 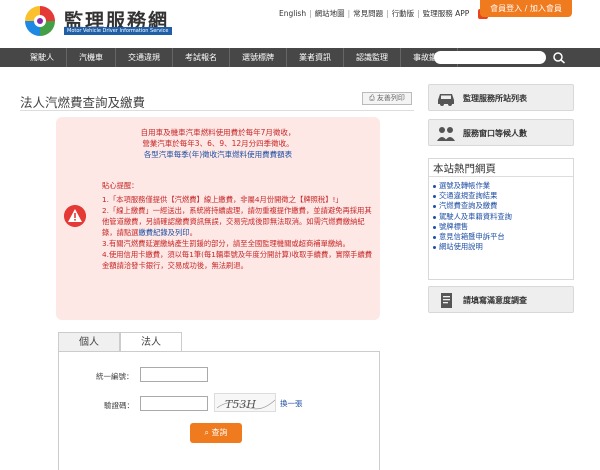 What do you see at coordinates (193, 232) in the screenshot?
I see `tip-2-end: 。` at bounding box center [193, 232].